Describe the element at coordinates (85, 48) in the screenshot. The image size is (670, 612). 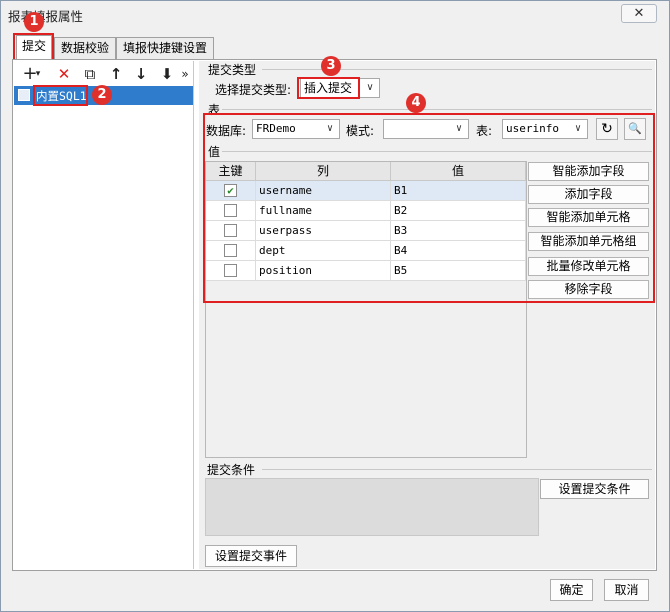
I see `tab-data-validation: 数据校验` at that location.